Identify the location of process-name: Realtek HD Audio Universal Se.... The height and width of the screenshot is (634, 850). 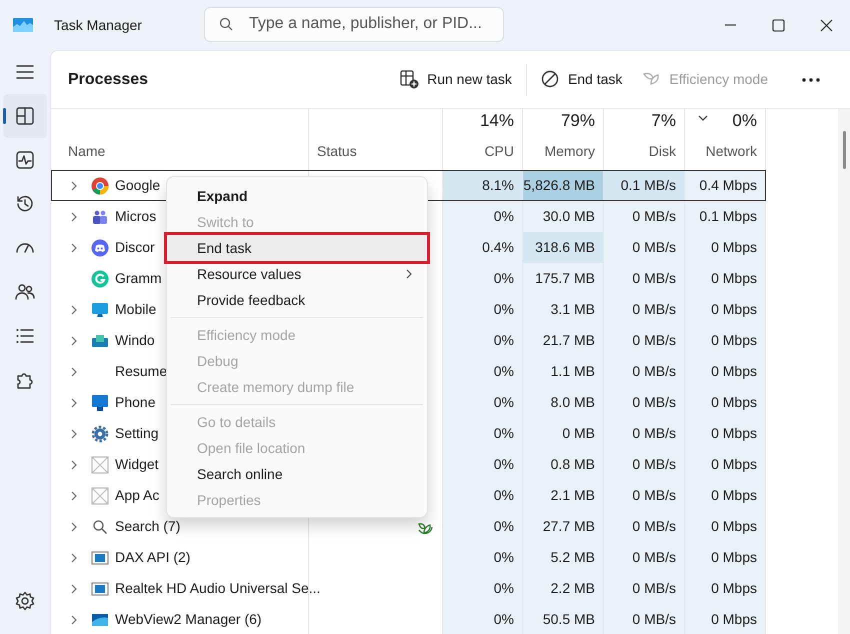
(217, 588).